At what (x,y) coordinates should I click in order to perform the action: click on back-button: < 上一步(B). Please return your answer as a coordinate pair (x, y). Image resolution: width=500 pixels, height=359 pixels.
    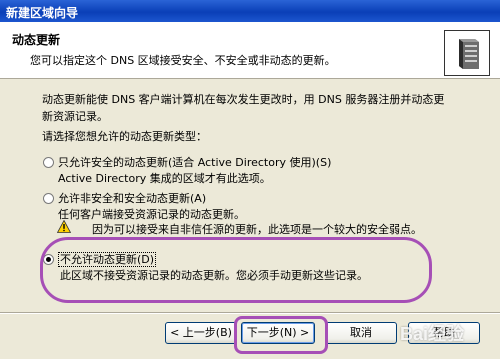
    Looking at the image, I should click on (201, 333).